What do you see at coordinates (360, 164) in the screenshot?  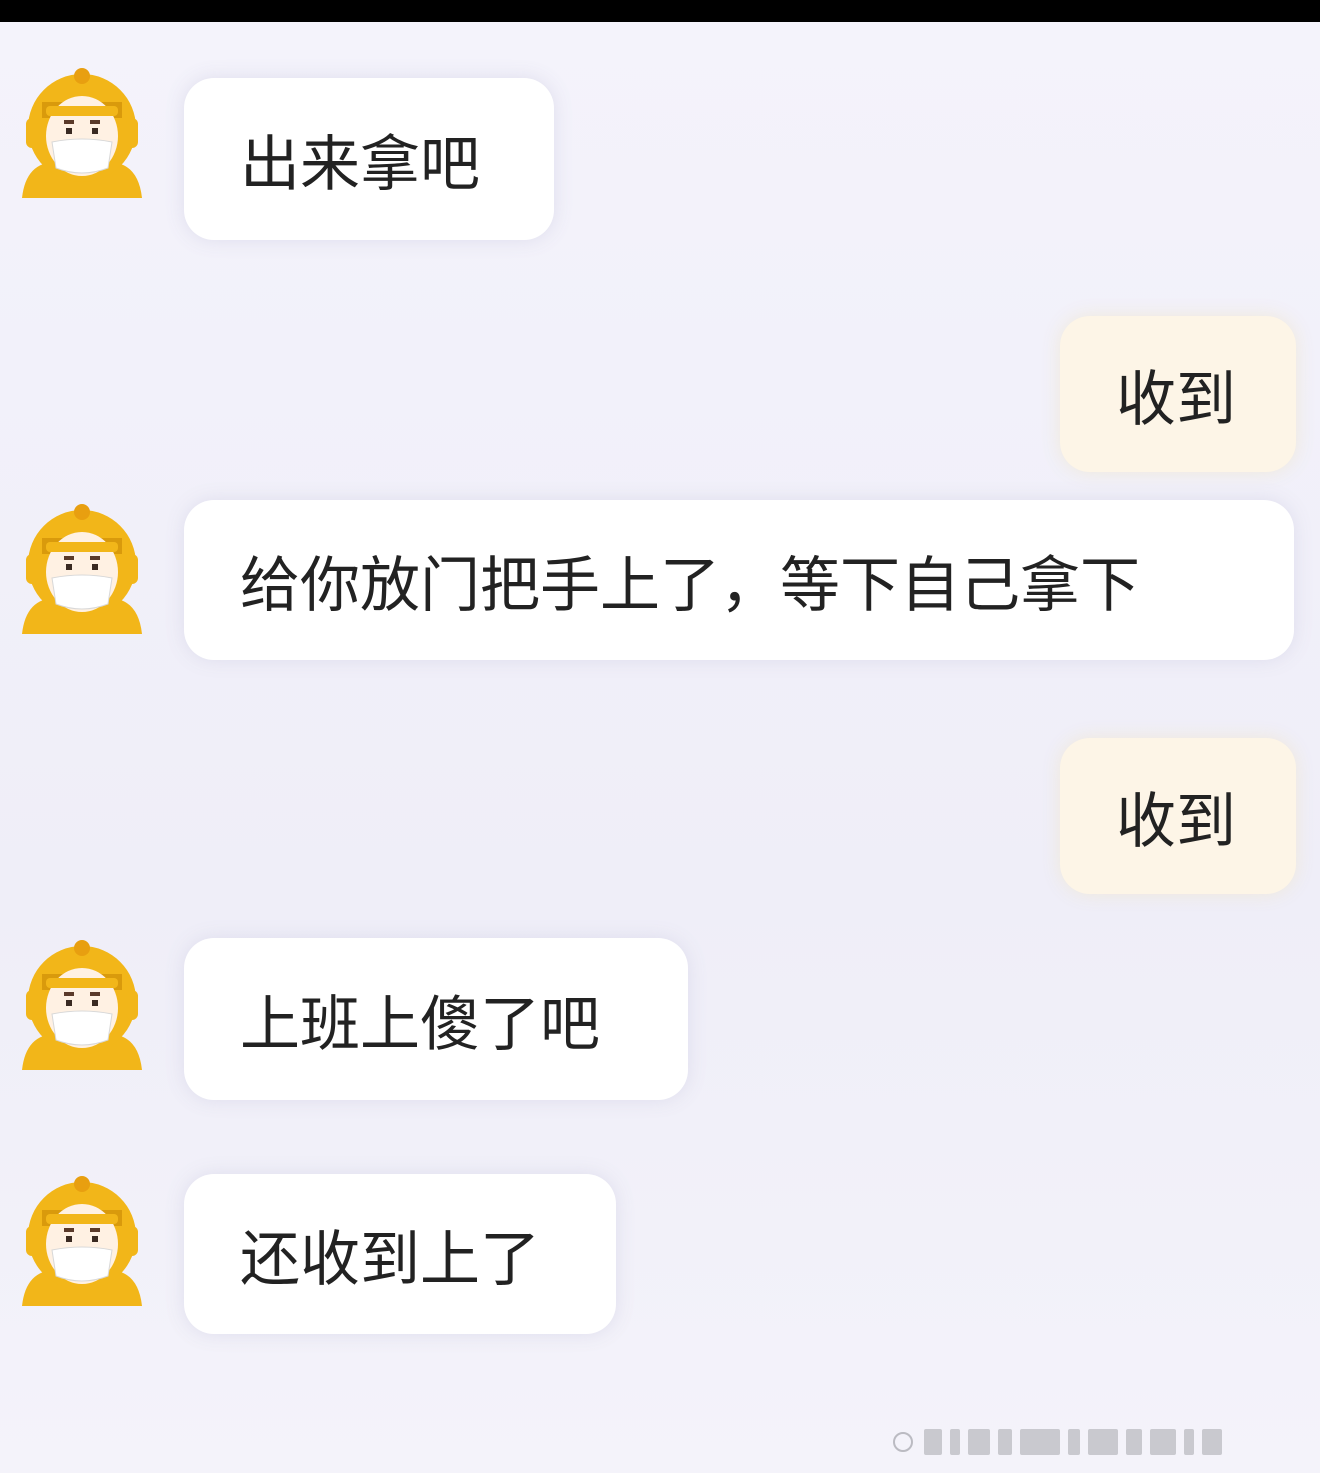 I see `message-text: 出来拿吧` at bounding box center [360, 164].